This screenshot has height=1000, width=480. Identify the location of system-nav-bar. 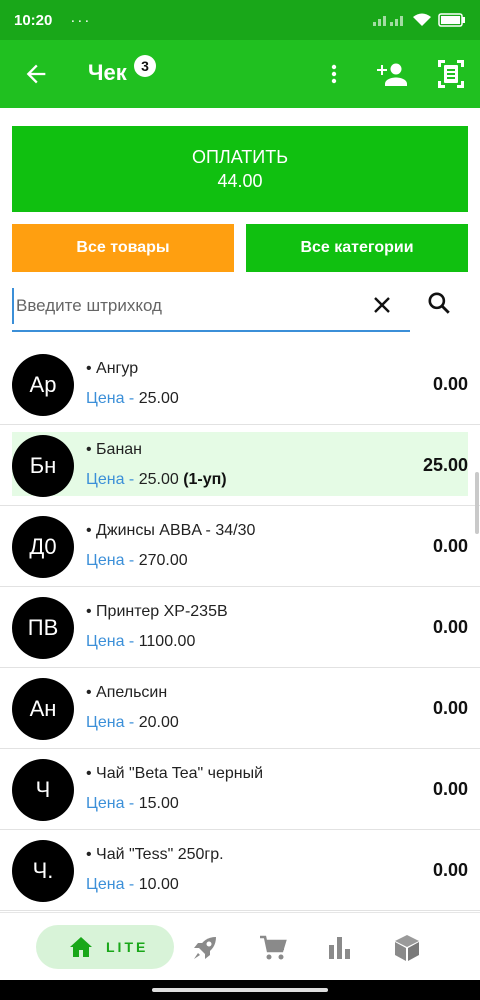
(240, 990).